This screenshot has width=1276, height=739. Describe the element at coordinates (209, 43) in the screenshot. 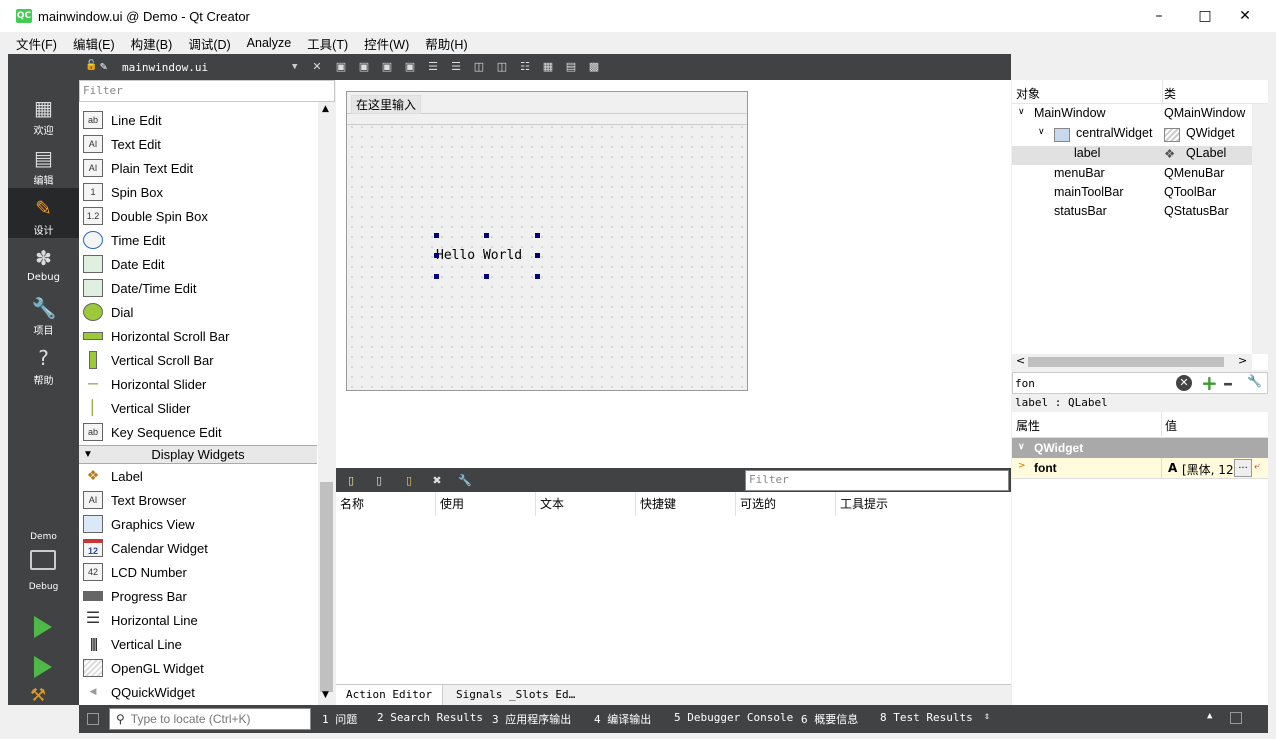

I see `menu-debug: 调试(D)` at that location.